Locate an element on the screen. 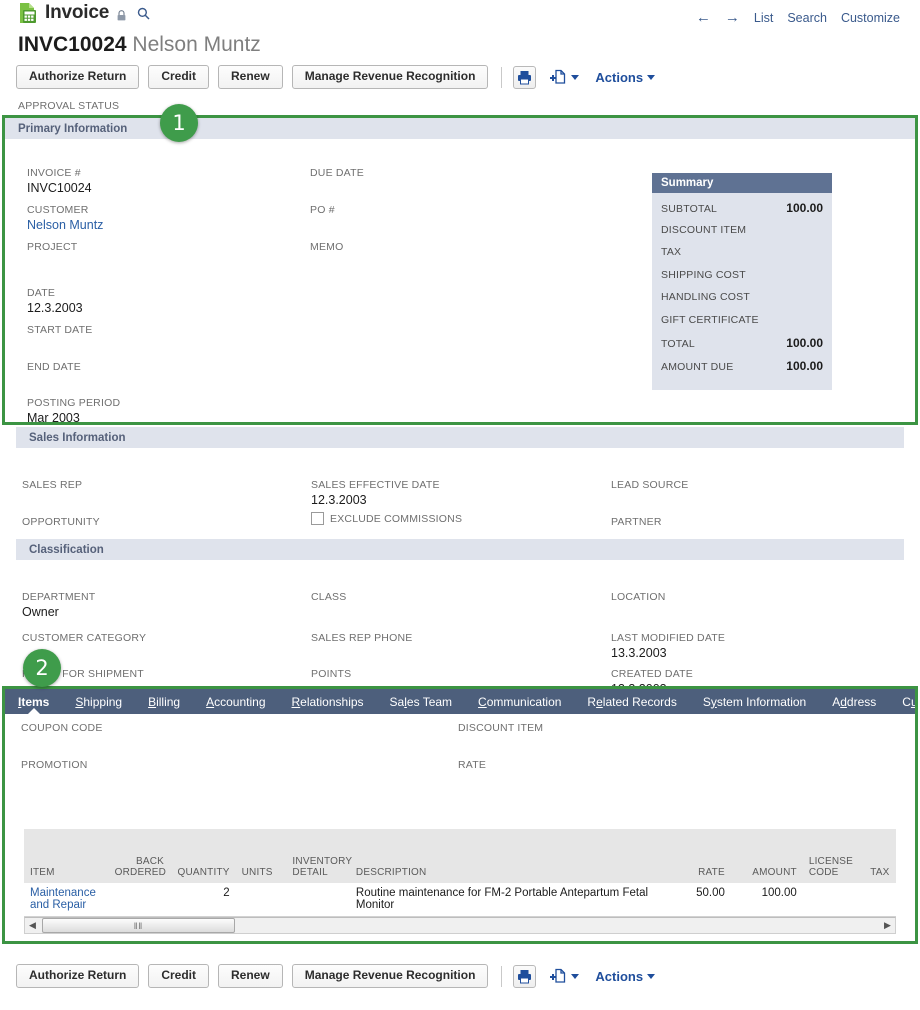  field-date: DATE 12.3.2003 is located at coordinates (73, 305).